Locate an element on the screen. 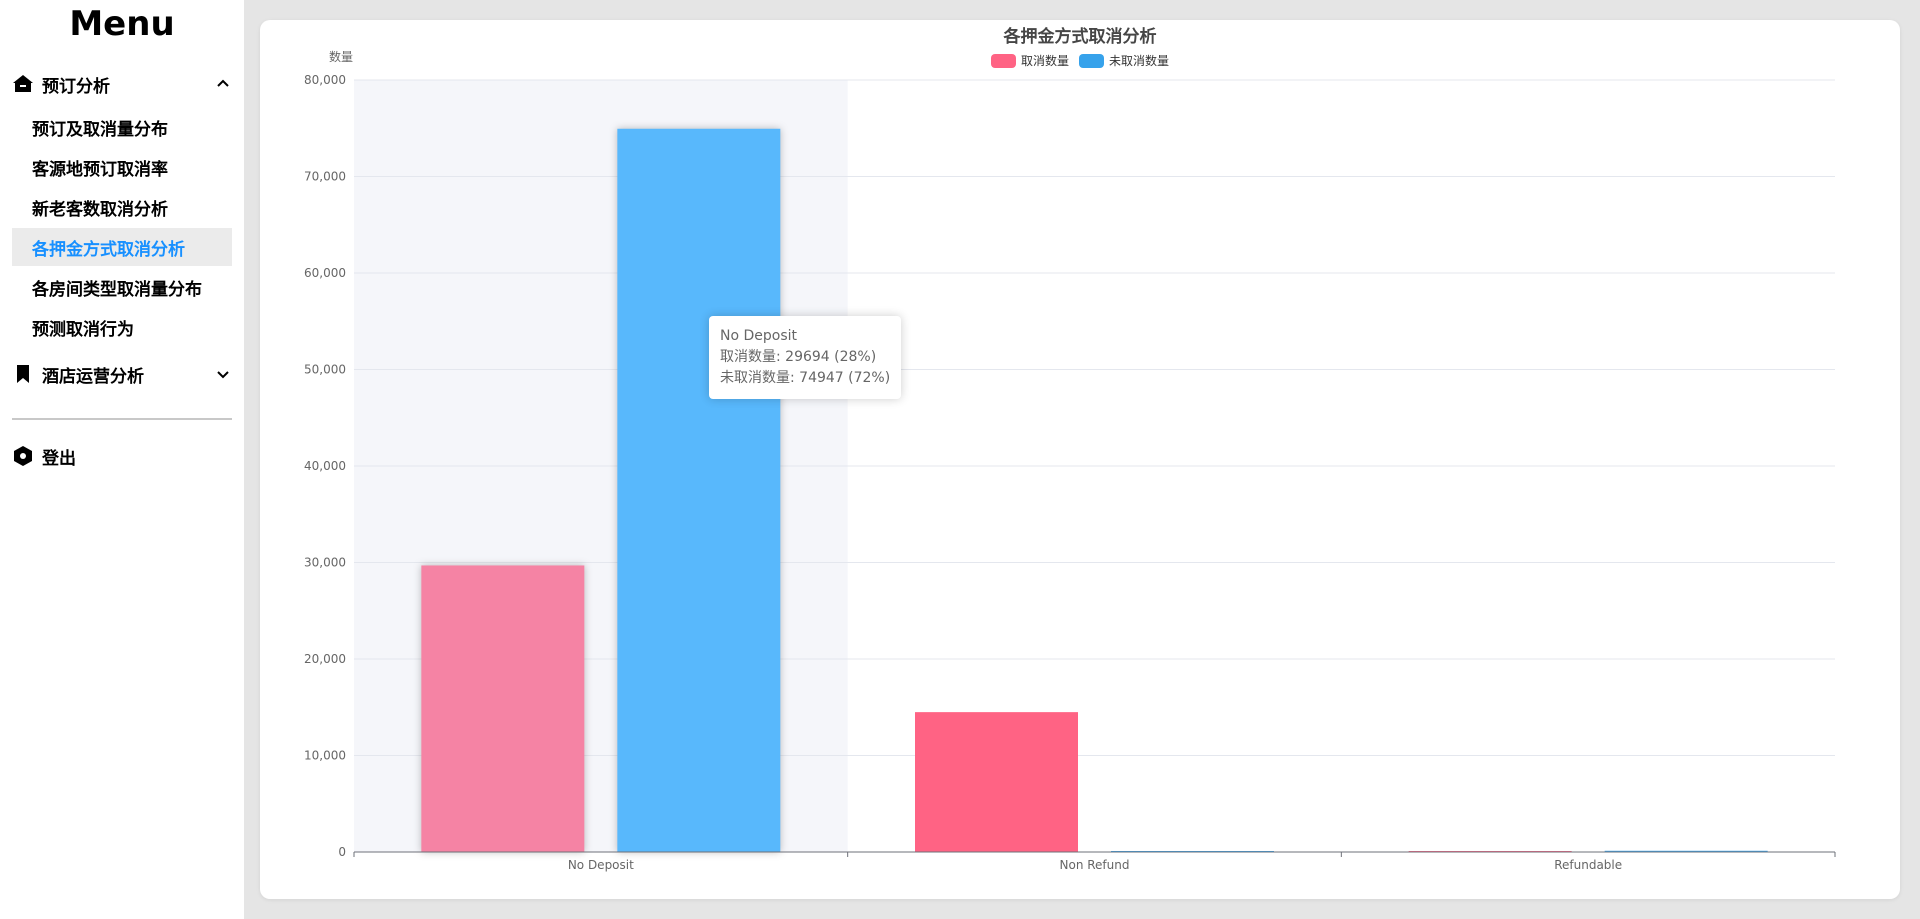 This screenshot has height=919, width=1920. chevron-down-icon is located at coordinates (223, 374).